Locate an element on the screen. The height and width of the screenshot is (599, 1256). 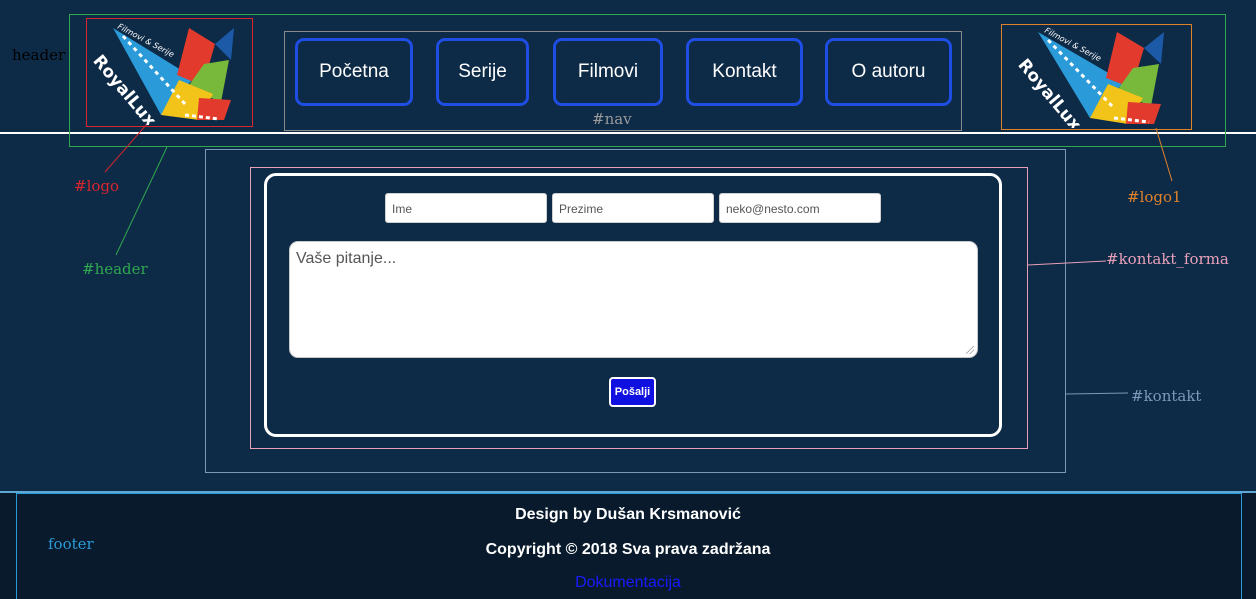
footer-design-credit: Design by Dušan Krsmanović is located at coordinates (628, 514).